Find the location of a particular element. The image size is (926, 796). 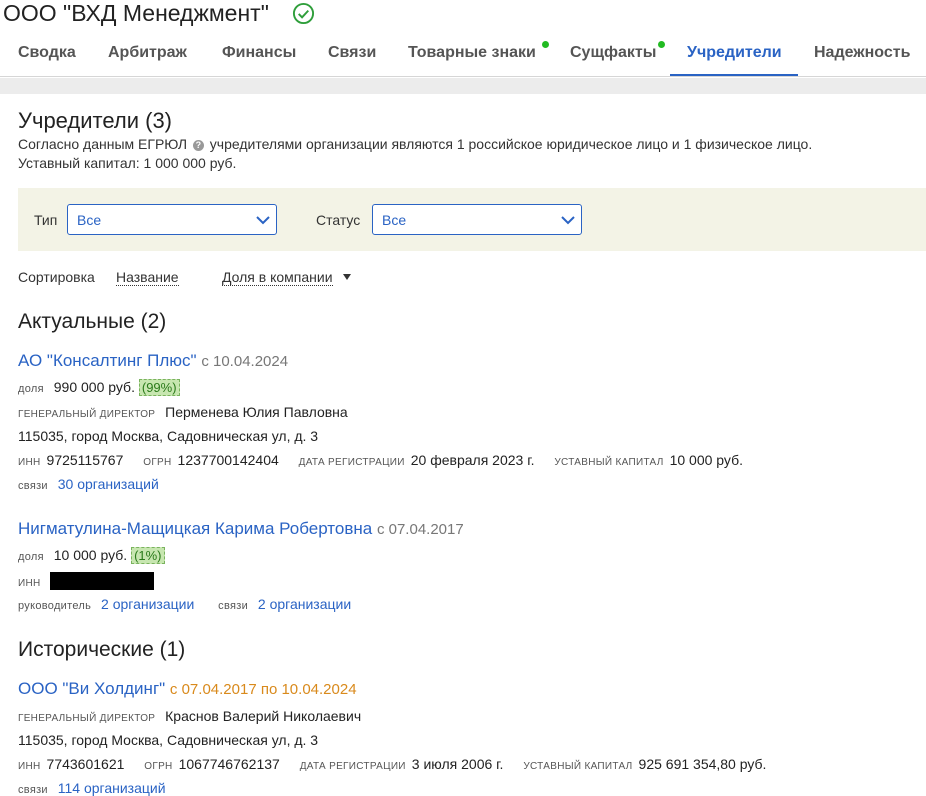

historical-founders-heading: Исторические (1) is located at coordinates (102, 649).